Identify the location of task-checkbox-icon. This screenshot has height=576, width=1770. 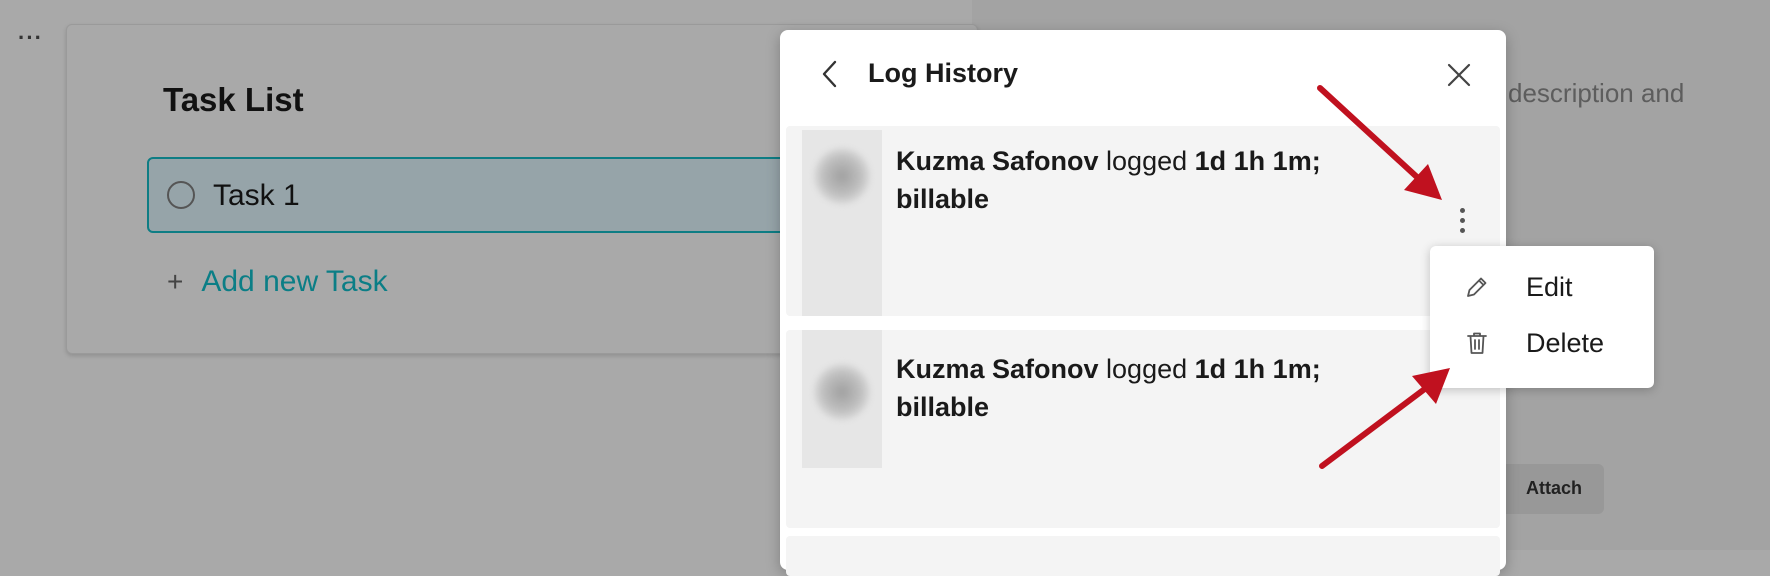
(181, 195).